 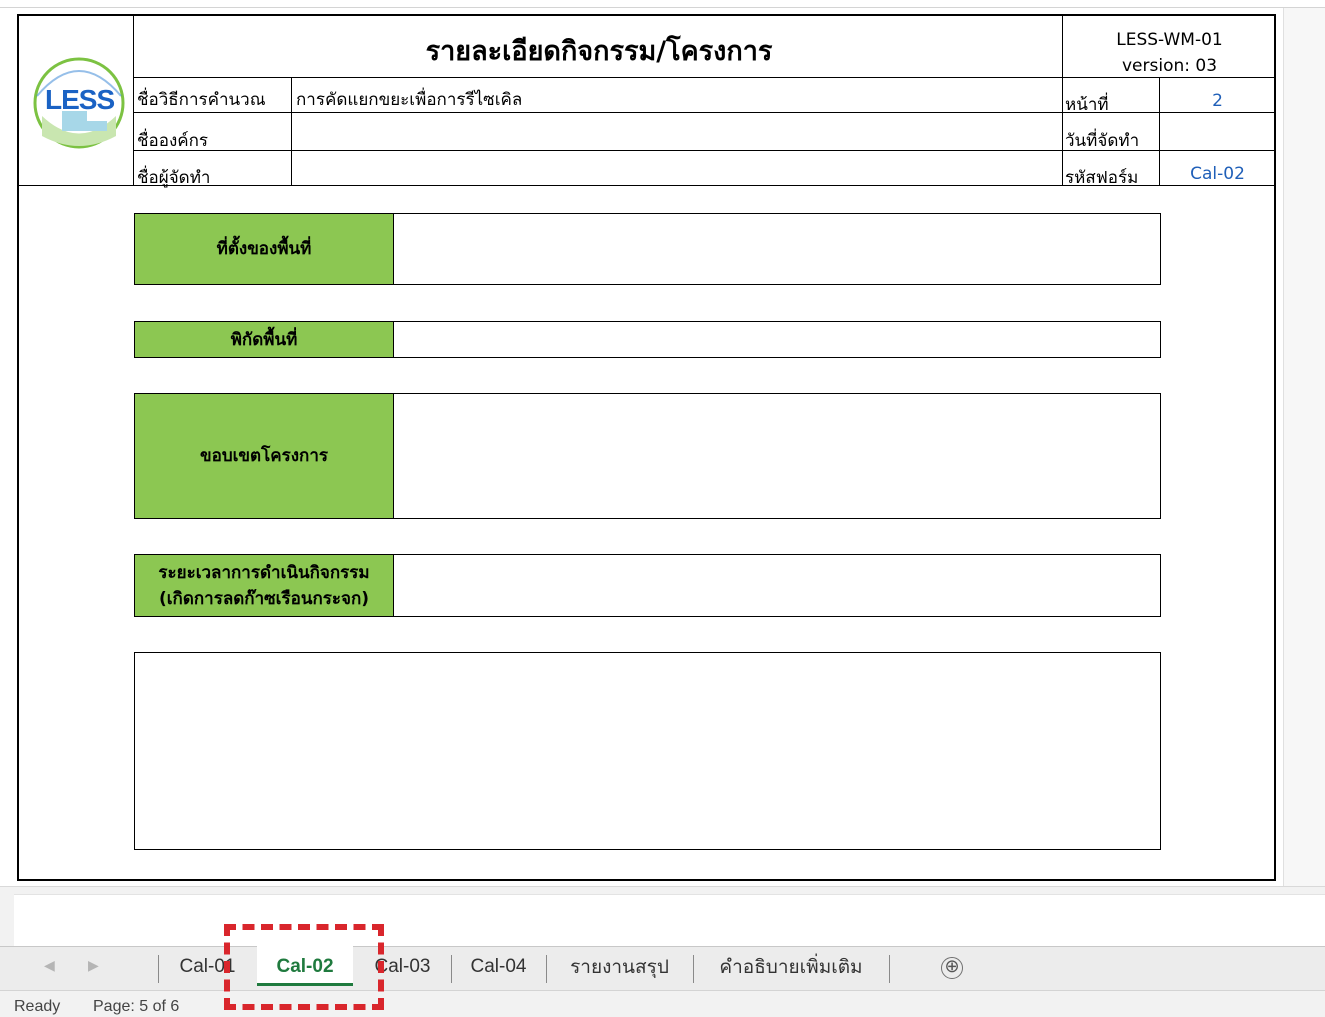 I want to click on add-sheet-icon: ⊕, so click(x=952, y=968).